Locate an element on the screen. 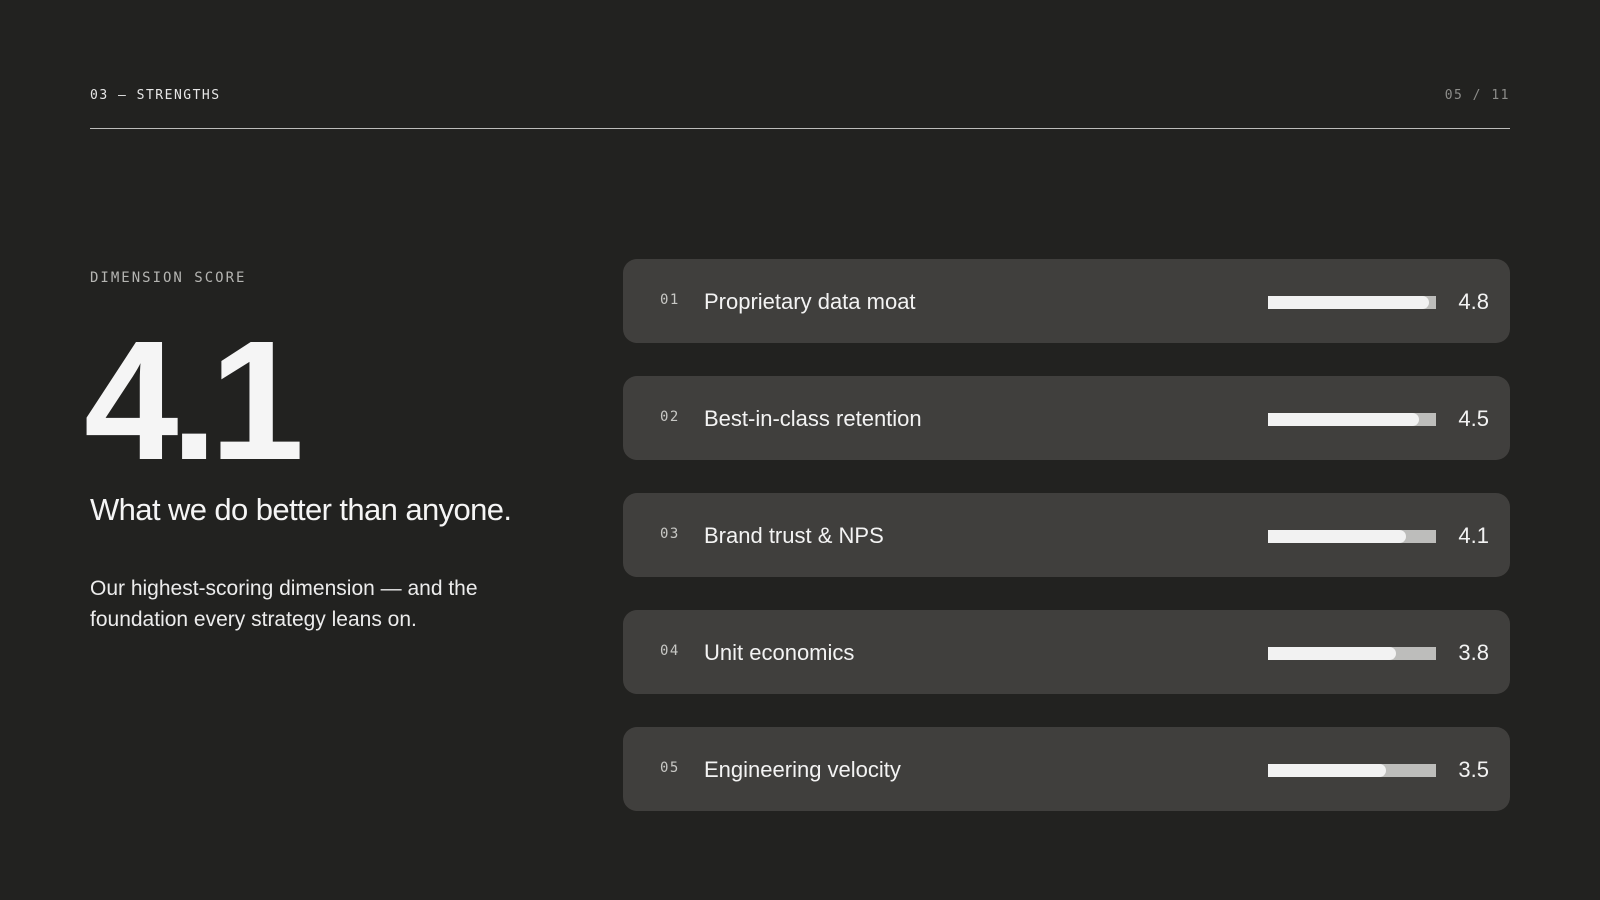 The image size is (1600, 900). strength-number: 05 is located at coordinates (670, 768).